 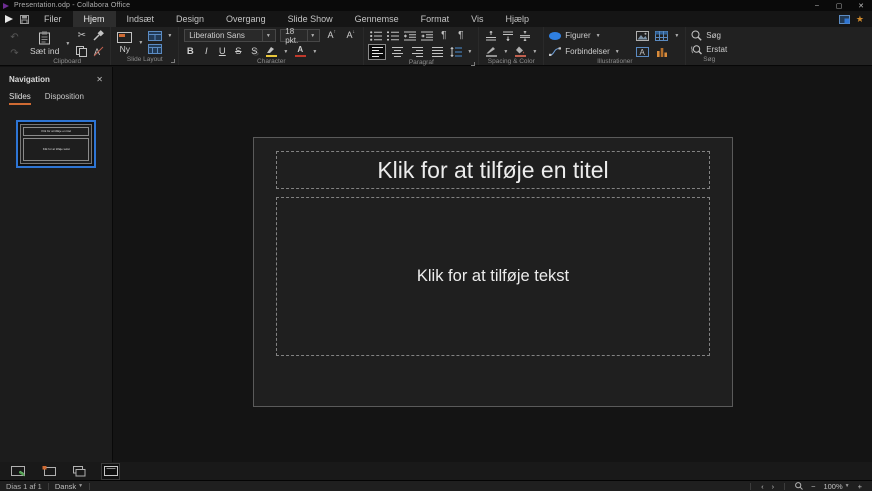 What do you see at coordinates (254, 51) in the screenshot?
I see `shadow-button: S` at bounding box center [254, 51].